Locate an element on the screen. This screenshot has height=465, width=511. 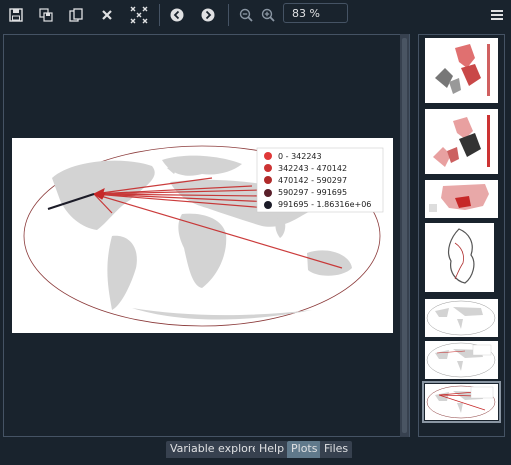
legend-label: 991695 - 1.86316e+06 is located at coordinates (325, 205).